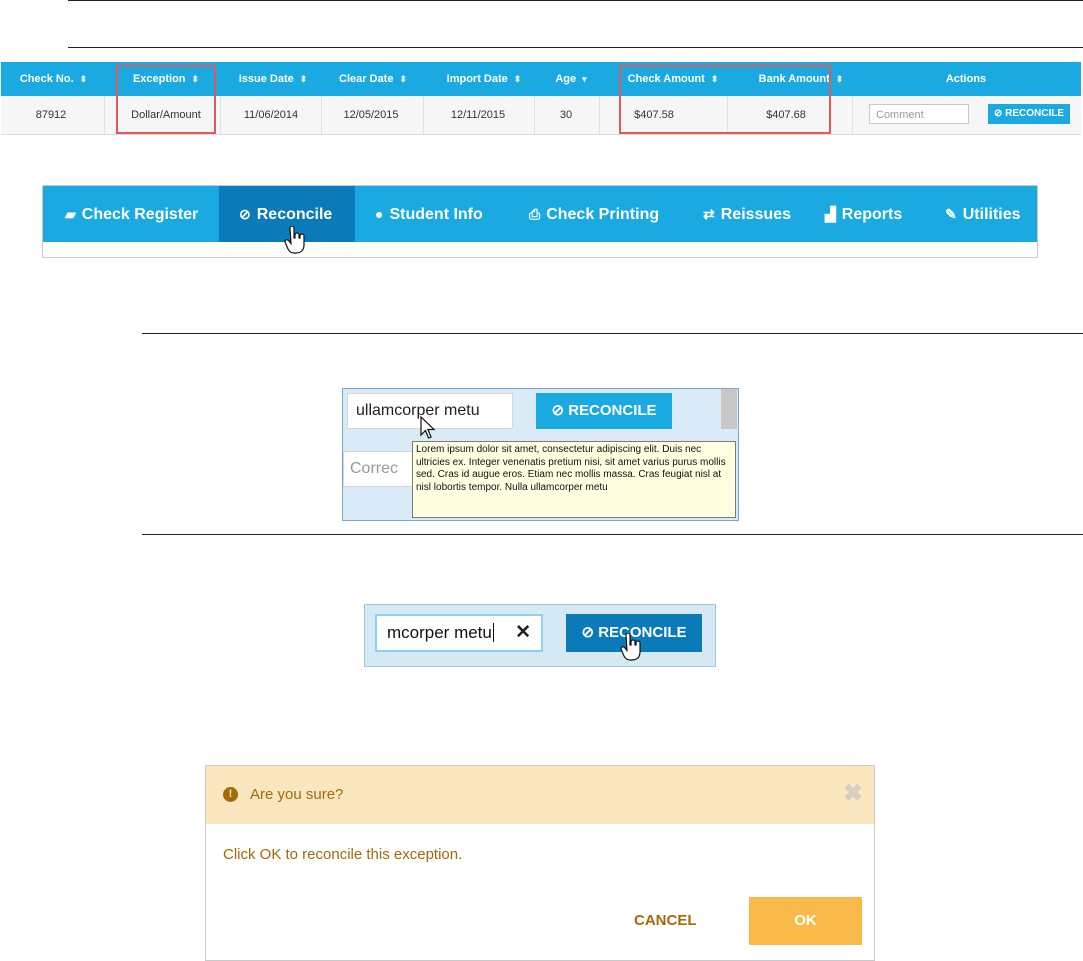  Describe the element at coordinates (540, 795) in the screenshot. I see `dialog-header: ! Are you sure? ✖` at that location.